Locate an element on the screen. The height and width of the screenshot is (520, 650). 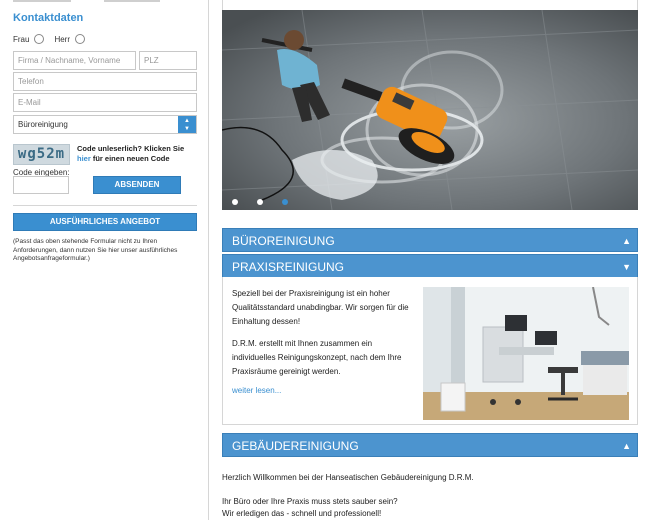
captcha-refresh-link: hier is located at coordinates (84, 158).